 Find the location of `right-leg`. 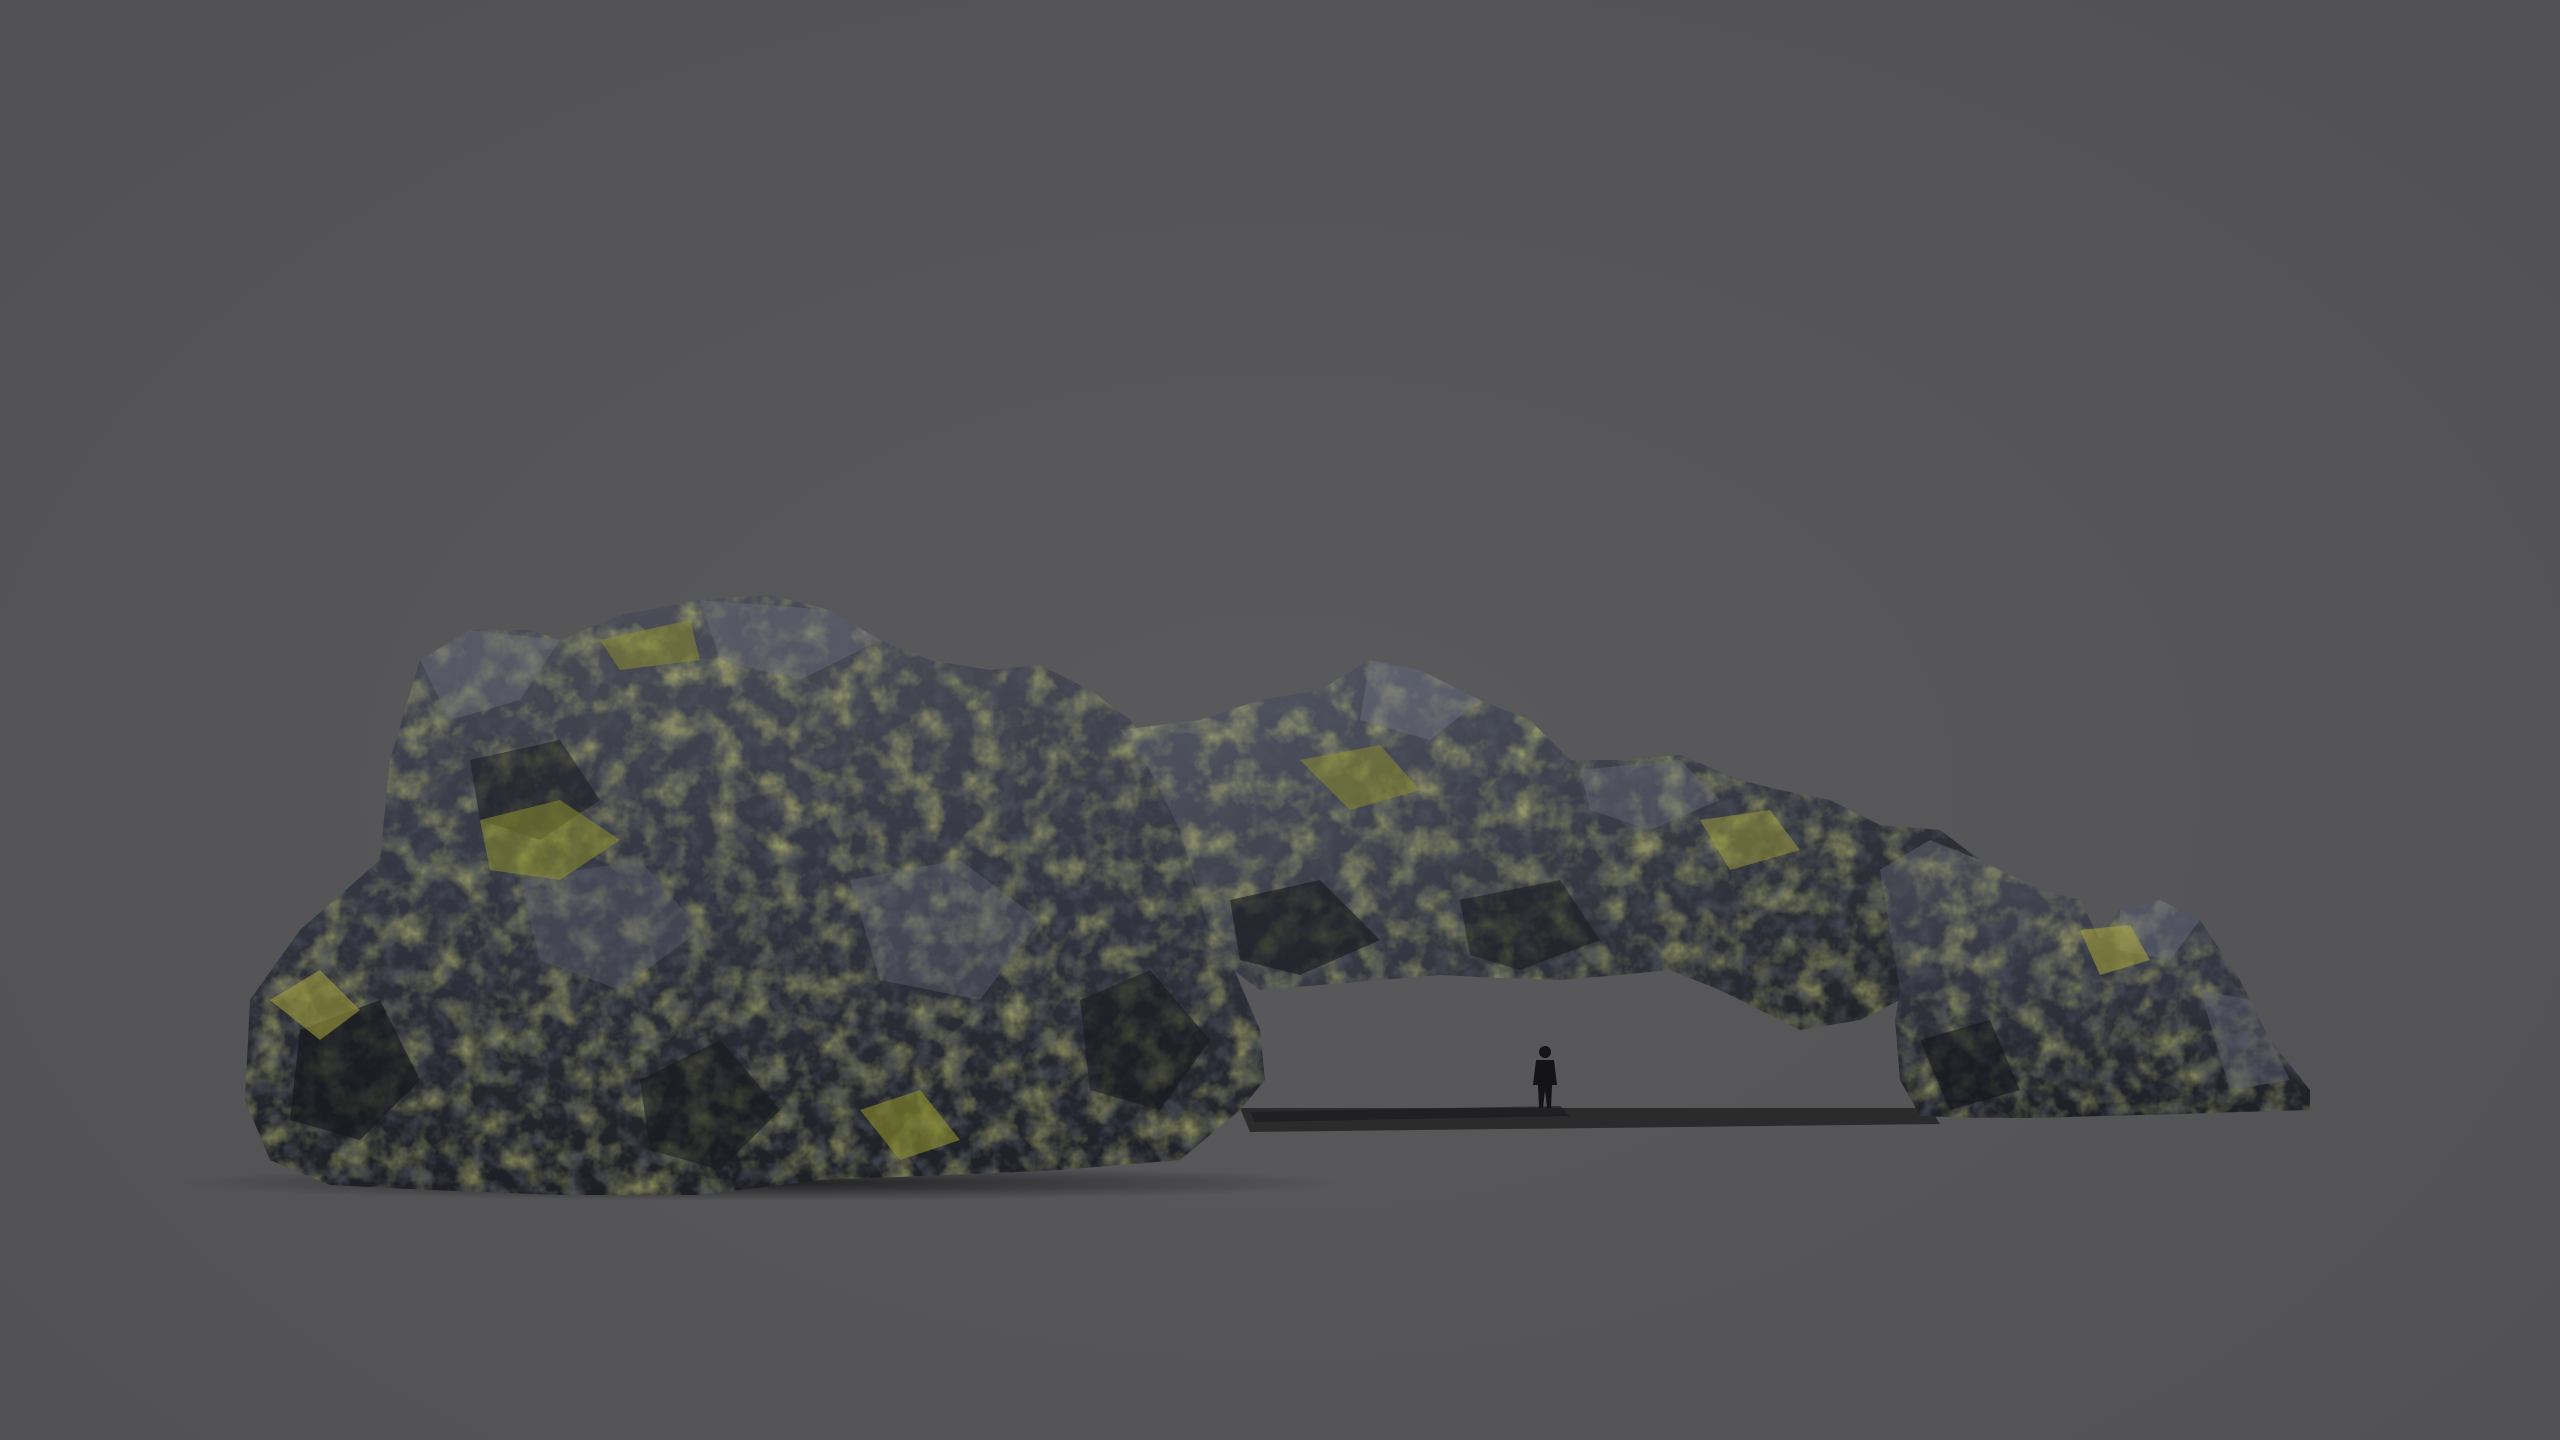

right-leg is located at coordinates (2095, 979).